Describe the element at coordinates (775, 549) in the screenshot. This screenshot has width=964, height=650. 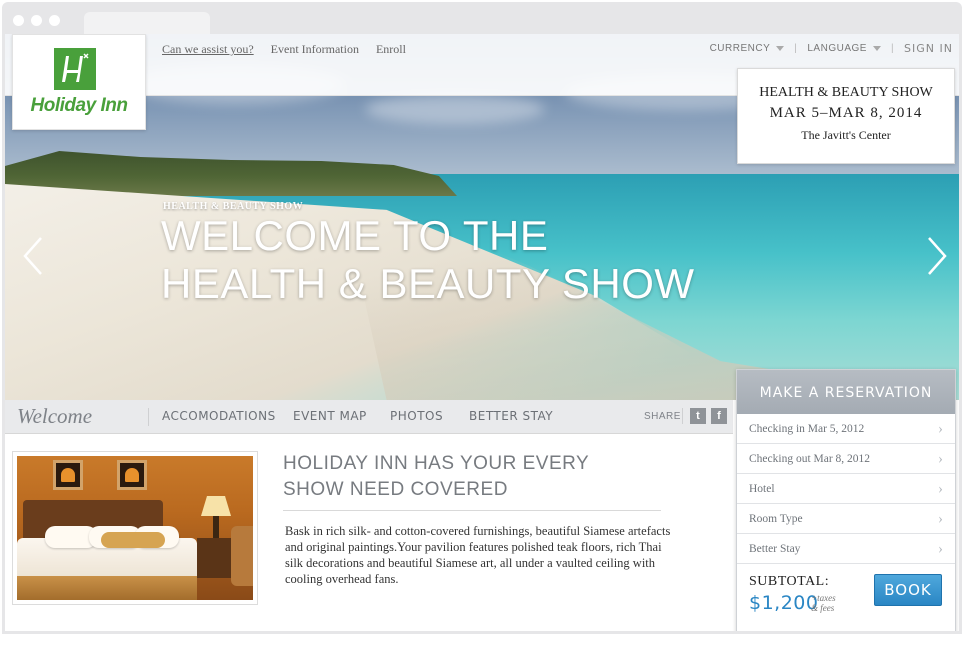
I see `better-stay-label: Better Stay` at that location.